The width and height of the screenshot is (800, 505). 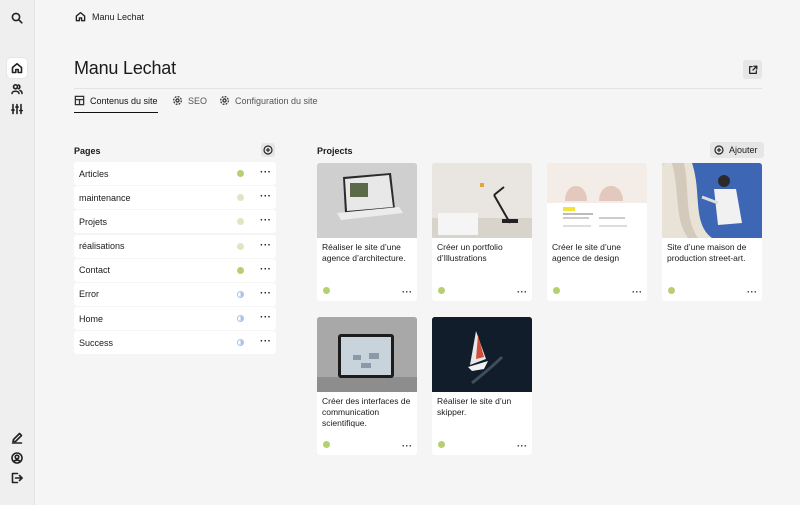 What do you see at coordinates (175, 294) in the screenshot?
I see `page-row-error: Error ···` at bounding box center [175, 294].